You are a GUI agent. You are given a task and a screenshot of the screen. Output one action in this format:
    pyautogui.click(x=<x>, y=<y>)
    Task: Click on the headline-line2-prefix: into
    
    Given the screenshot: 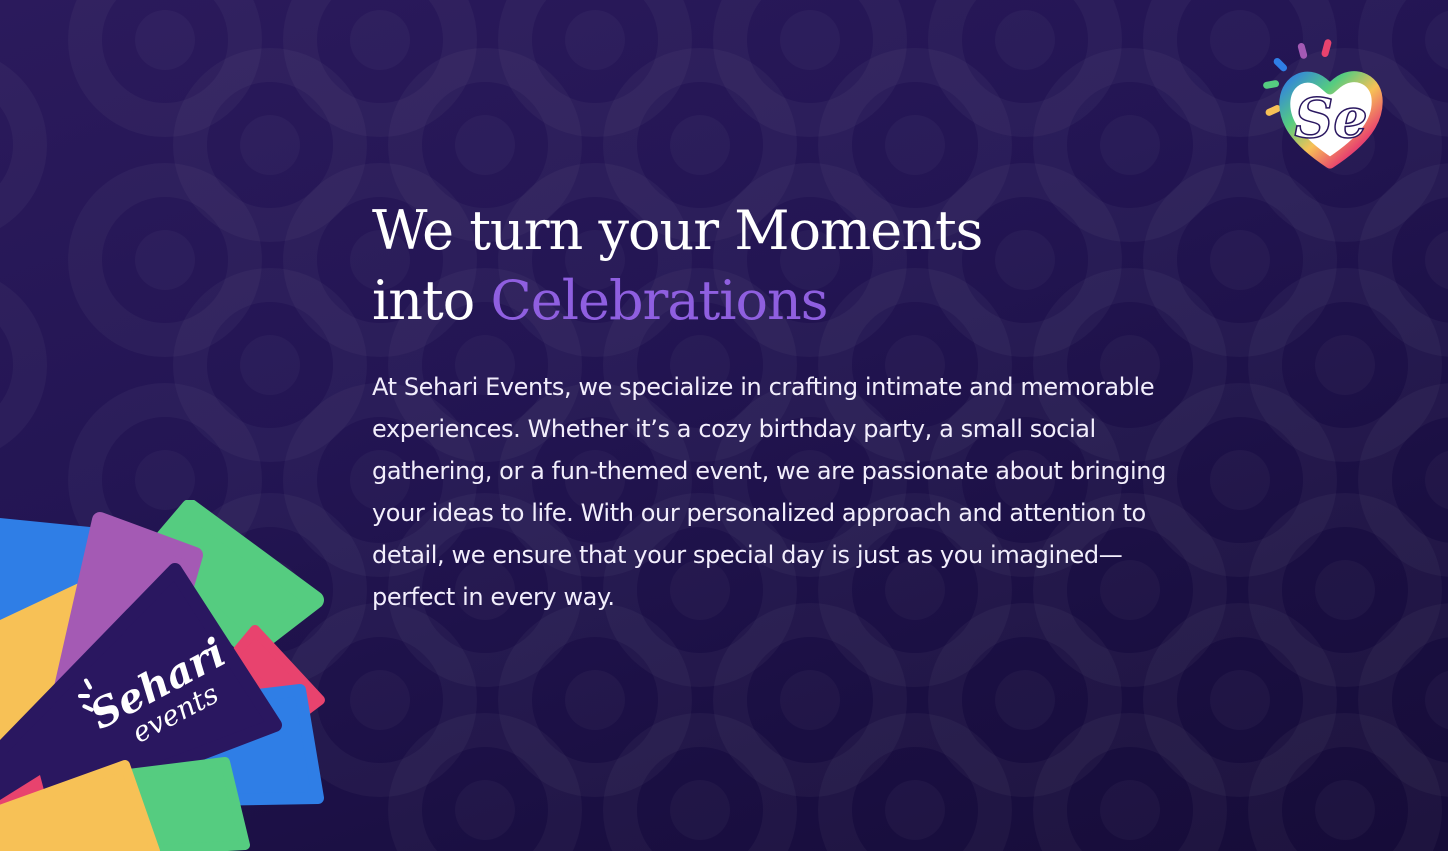 What is the action you would take?
    pyautogui.click(x=431, y=300)
    